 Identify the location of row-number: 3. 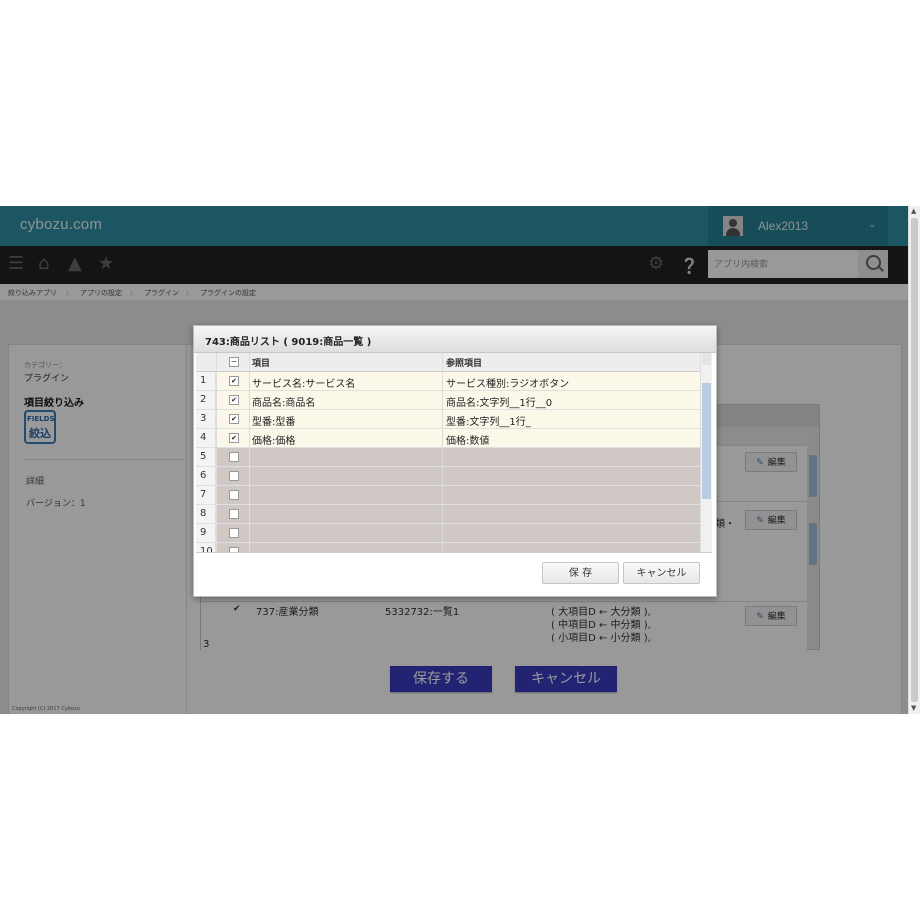
(206, 419).